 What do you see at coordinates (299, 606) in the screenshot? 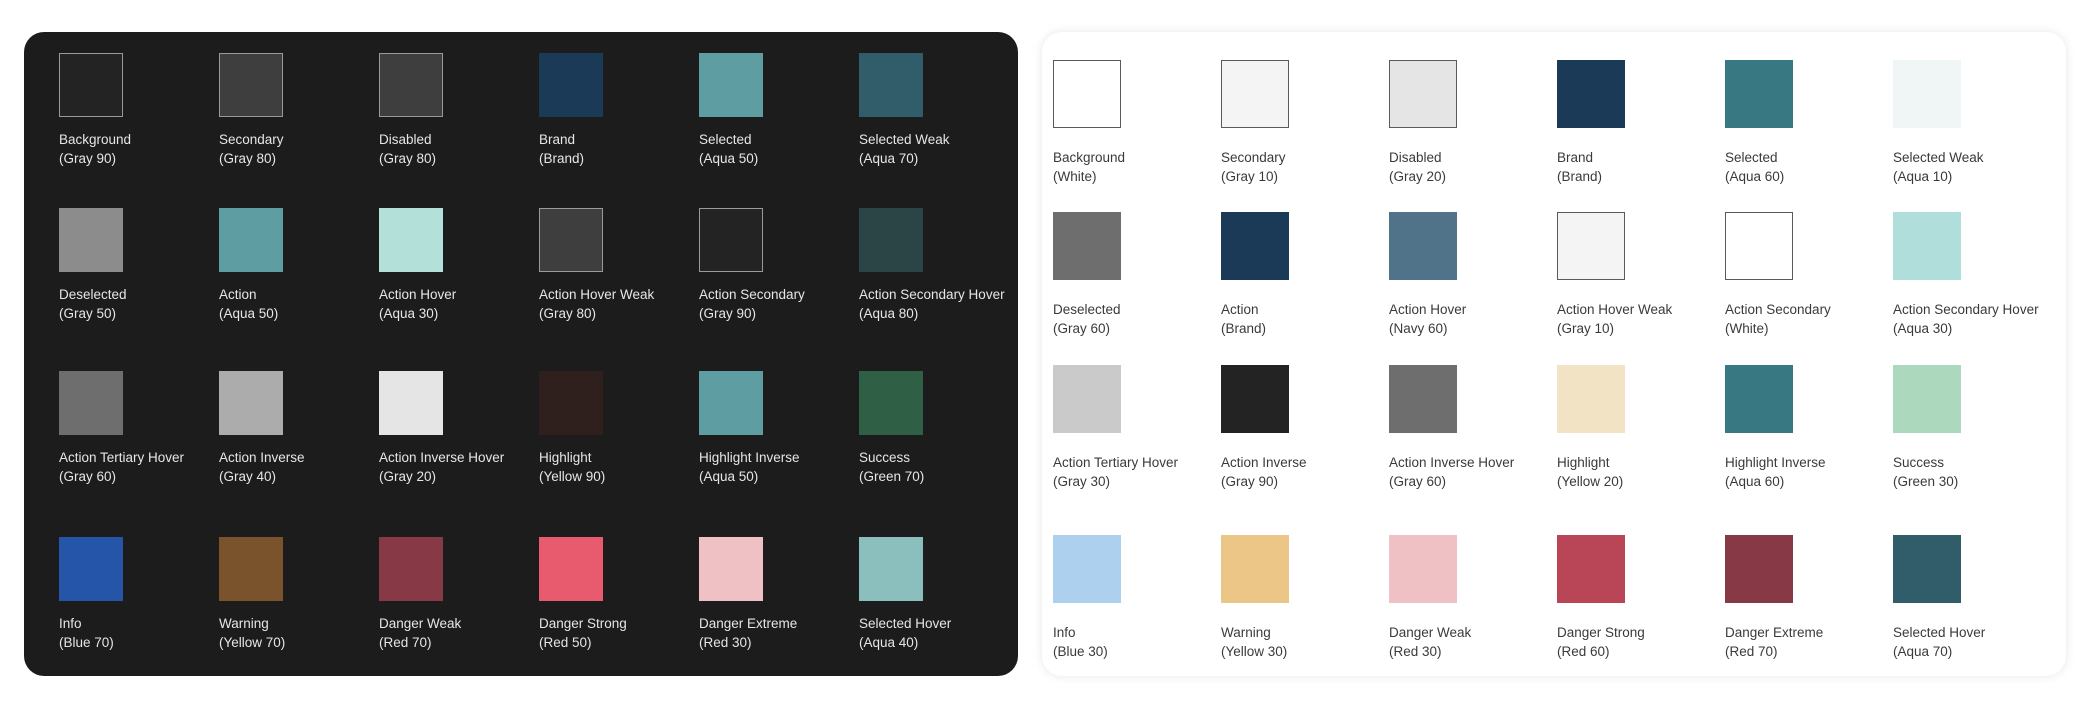
I see `dark-token-warning: Warning (Yellow 70)` at bounding box center [299, 606].